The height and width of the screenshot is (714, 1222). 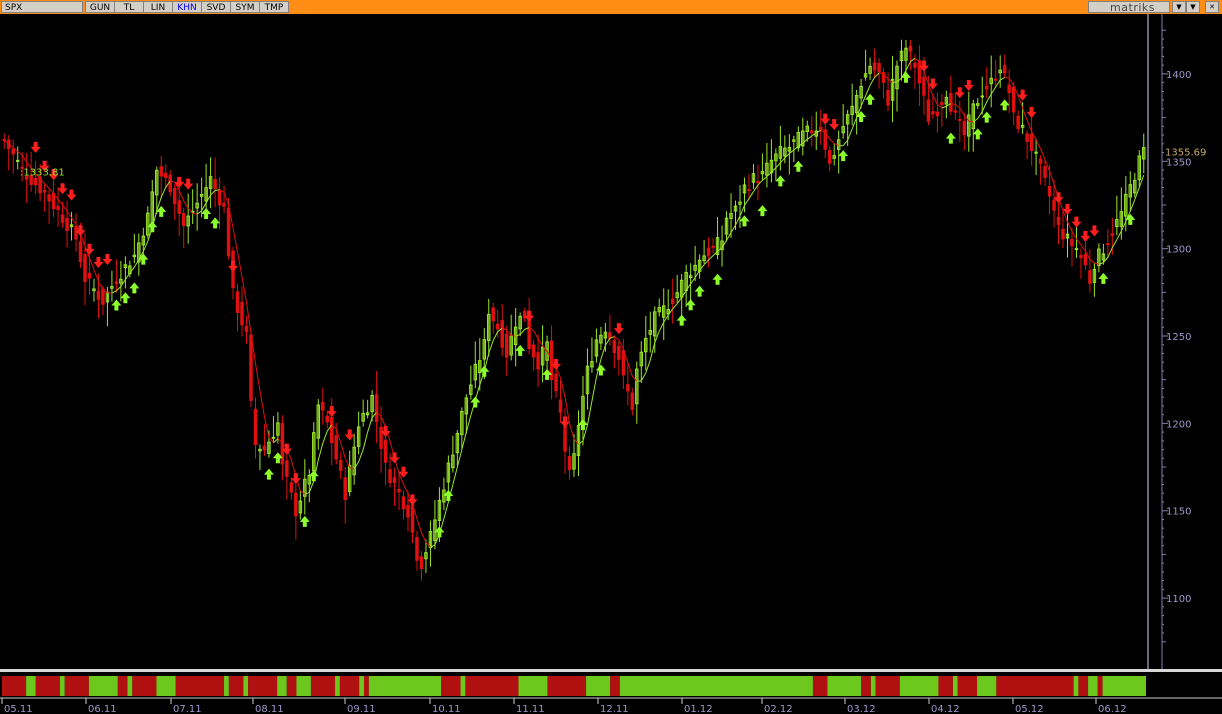 What do you see at coordinates (1178, 599) in the screenshot?
I see `y-tick-label: 1100` at bounding box center [1178, 599].